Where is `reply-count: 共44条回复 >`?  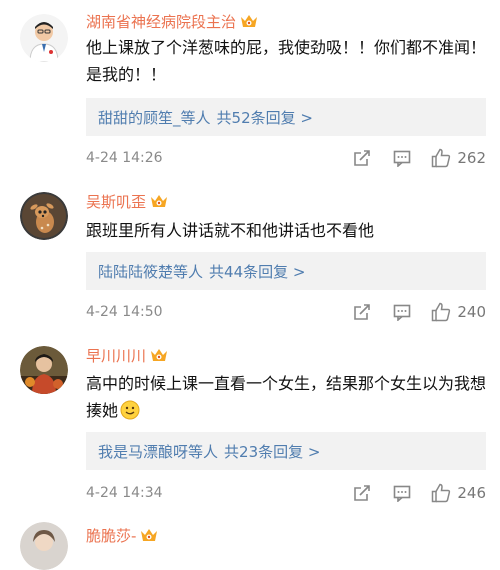
reply-count: 共44条回复 > is located at coordinates (257, 271).